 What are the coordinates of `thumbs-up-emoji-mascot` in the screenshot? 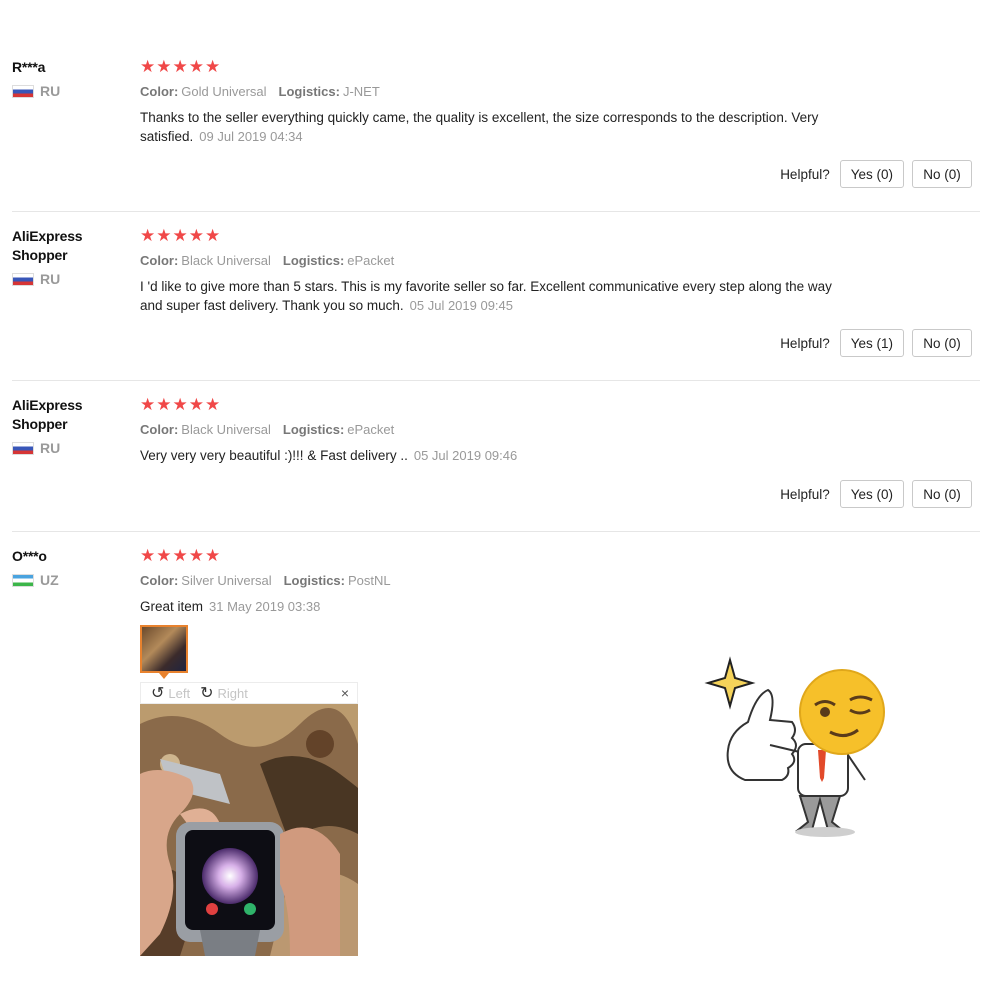 It's located at (794, 746).